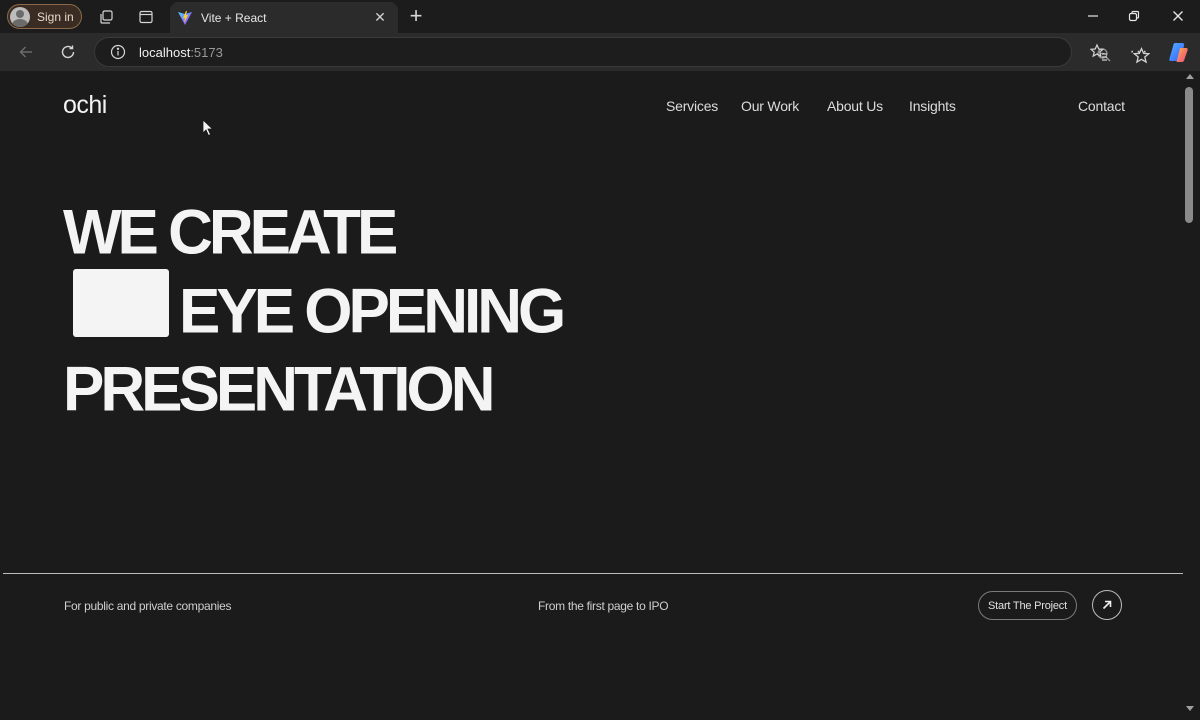 Image resolution: width=1200 pixels, height=720 pixels. I want to click on info-icon, so click(118, 52).